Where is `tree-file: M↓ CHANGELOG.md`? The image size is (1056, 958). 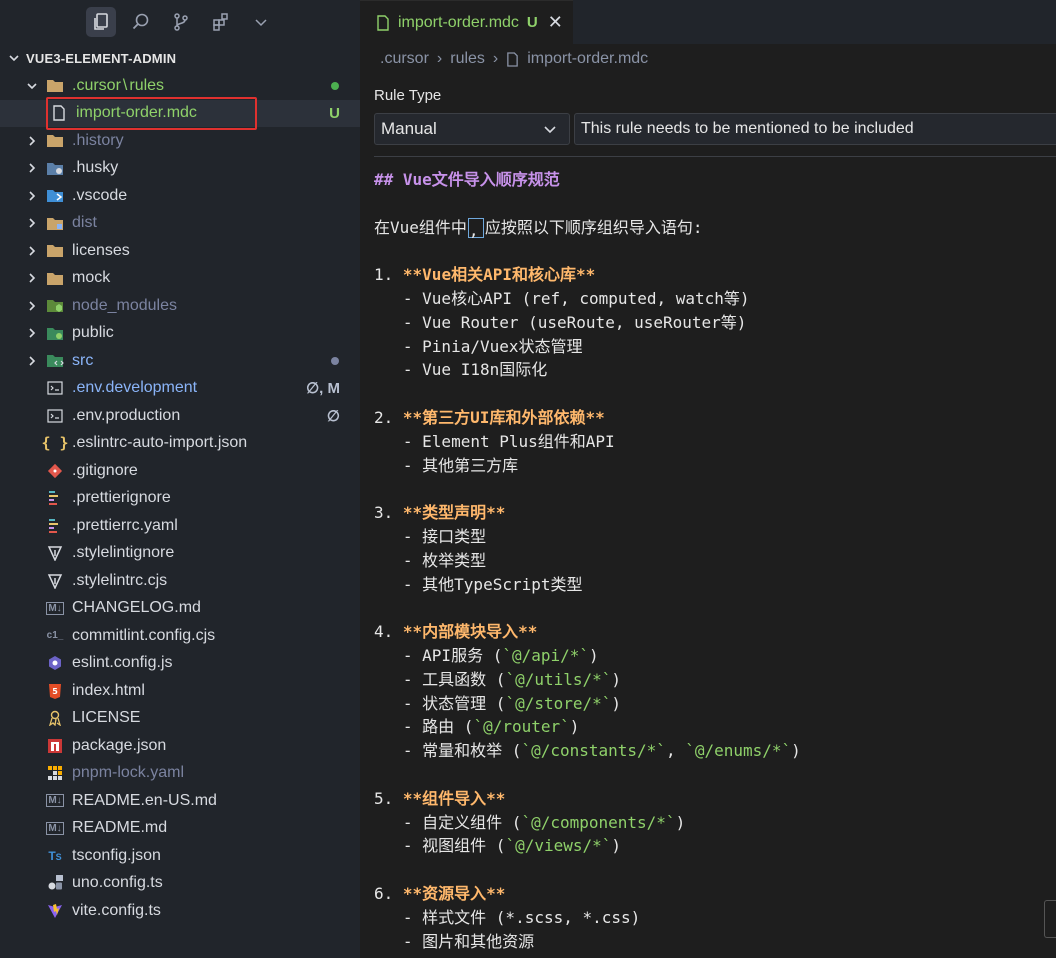 tree-file: M↓ CHANGELOG.md is located at coordinates (180, 609).